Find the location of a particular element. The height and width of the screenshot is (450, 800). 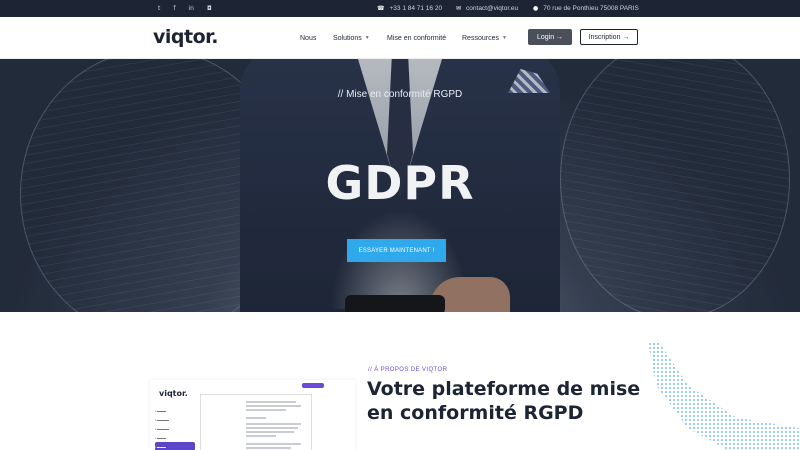

instagram-icon: ◘ is located at coordinates (209, 8).